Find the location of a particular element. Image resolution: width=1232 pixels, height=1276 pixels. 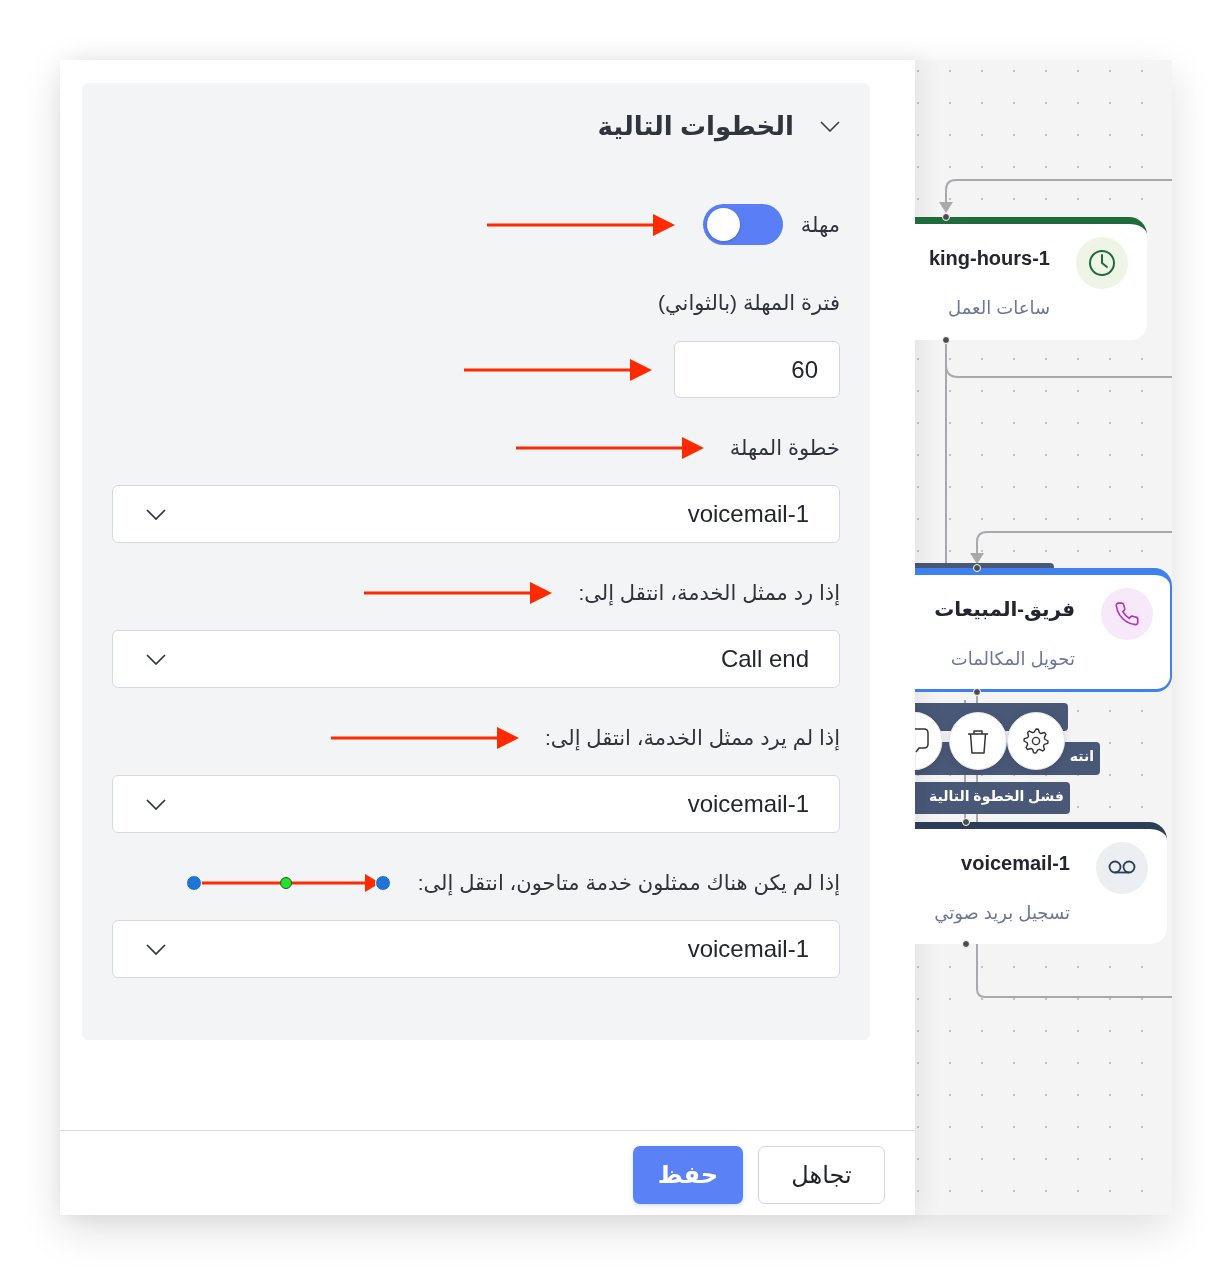

edge-label: فشل الخطوة التالية is located at coordinates (992, 798).